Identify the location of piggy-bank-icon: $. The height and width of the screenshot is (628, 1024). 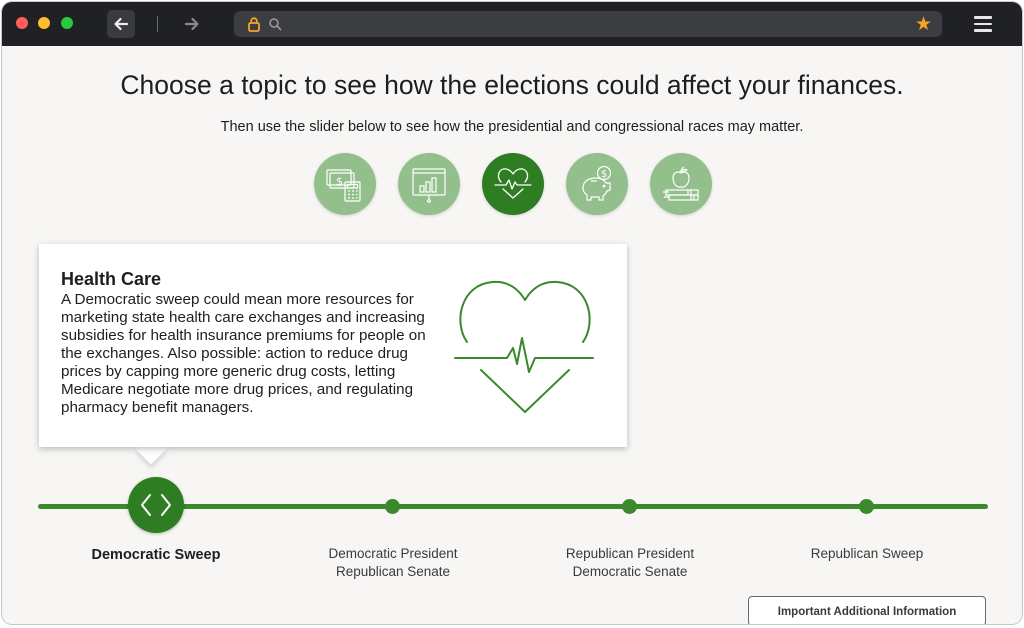
(597, 183).